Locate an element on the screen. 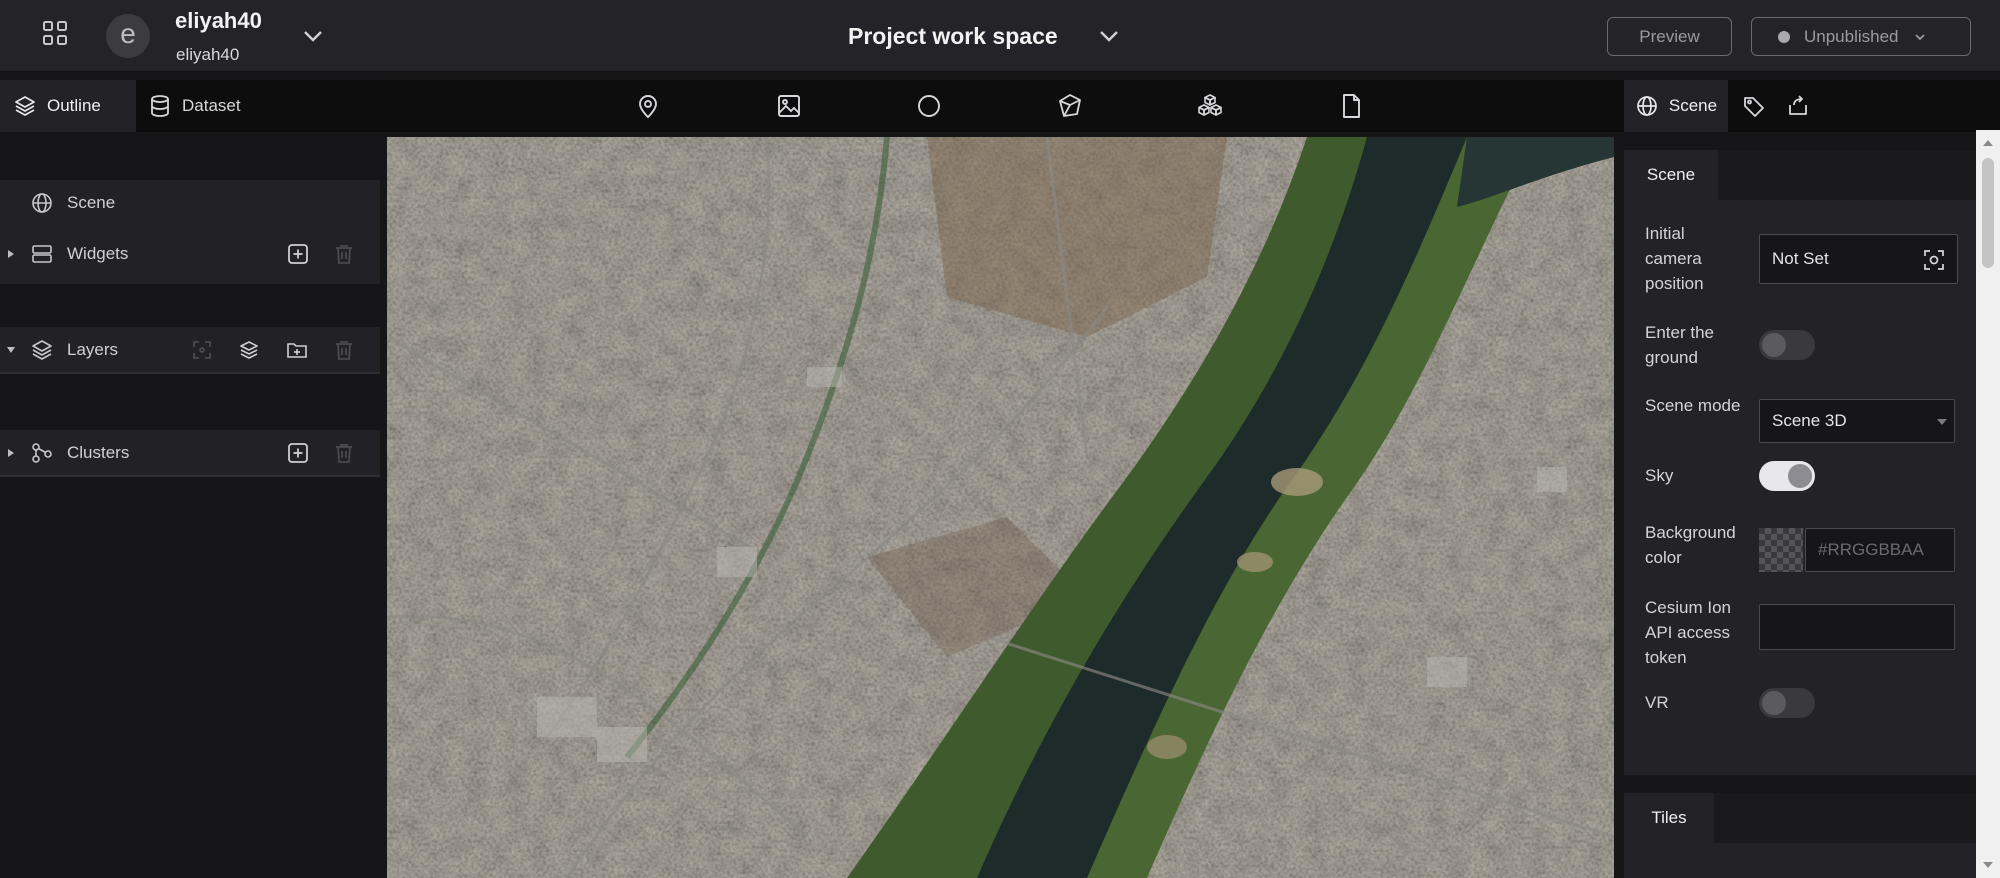  tab-scene: Scene is located at coordinates (1676, 106).